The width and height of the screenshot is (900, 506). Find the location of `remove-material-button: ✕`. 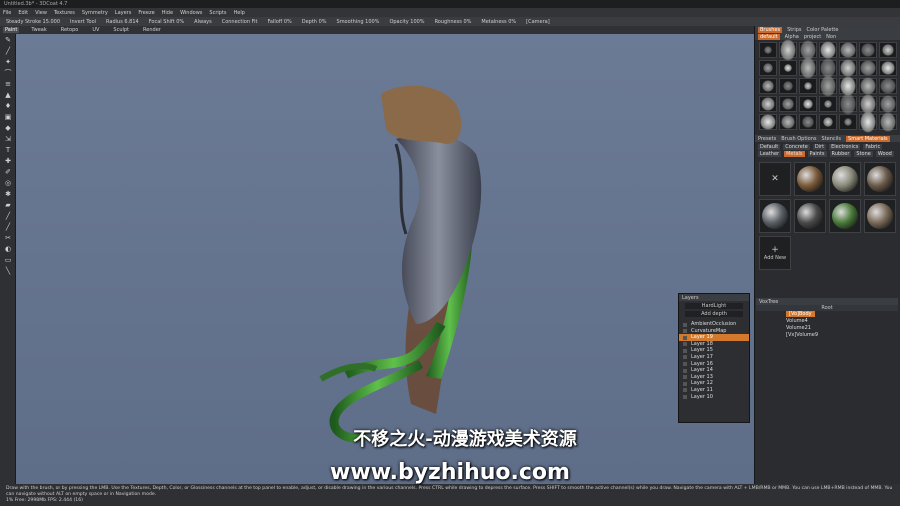

remove-material-button: ✕ is located at coordinates (775, 179).